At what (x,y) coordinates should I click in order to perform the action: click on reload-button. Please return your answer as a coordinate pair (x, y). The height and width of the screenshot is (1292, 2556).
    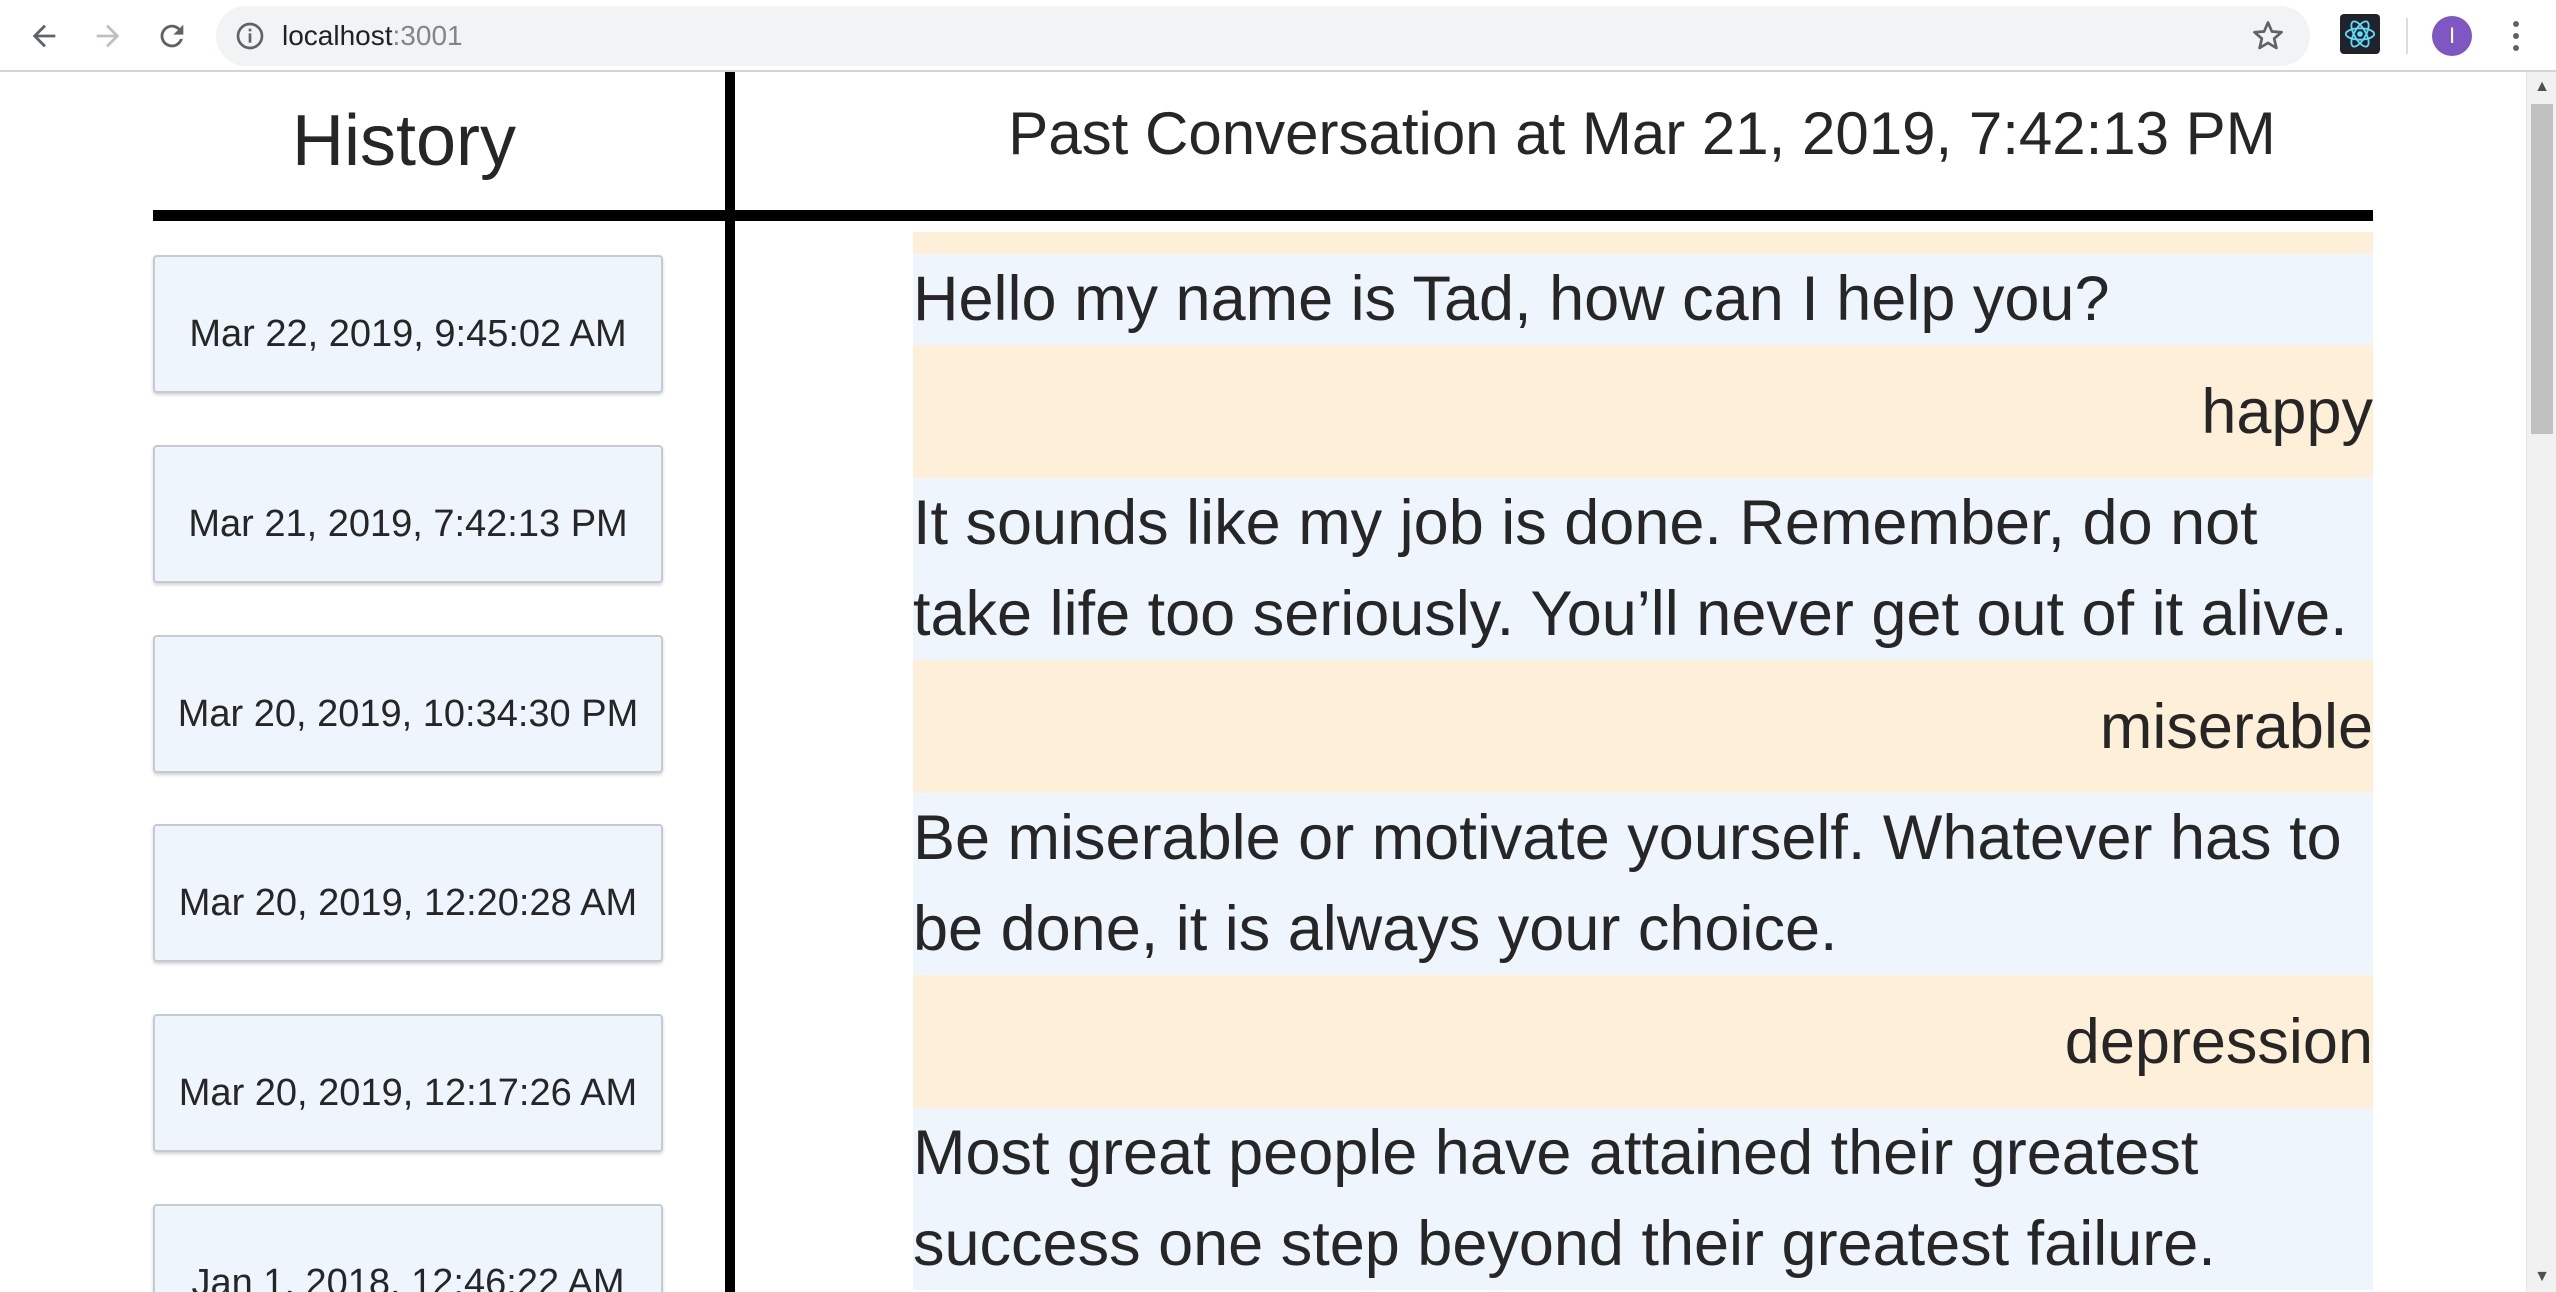
    Looking at the image, I should click on (172, 36).